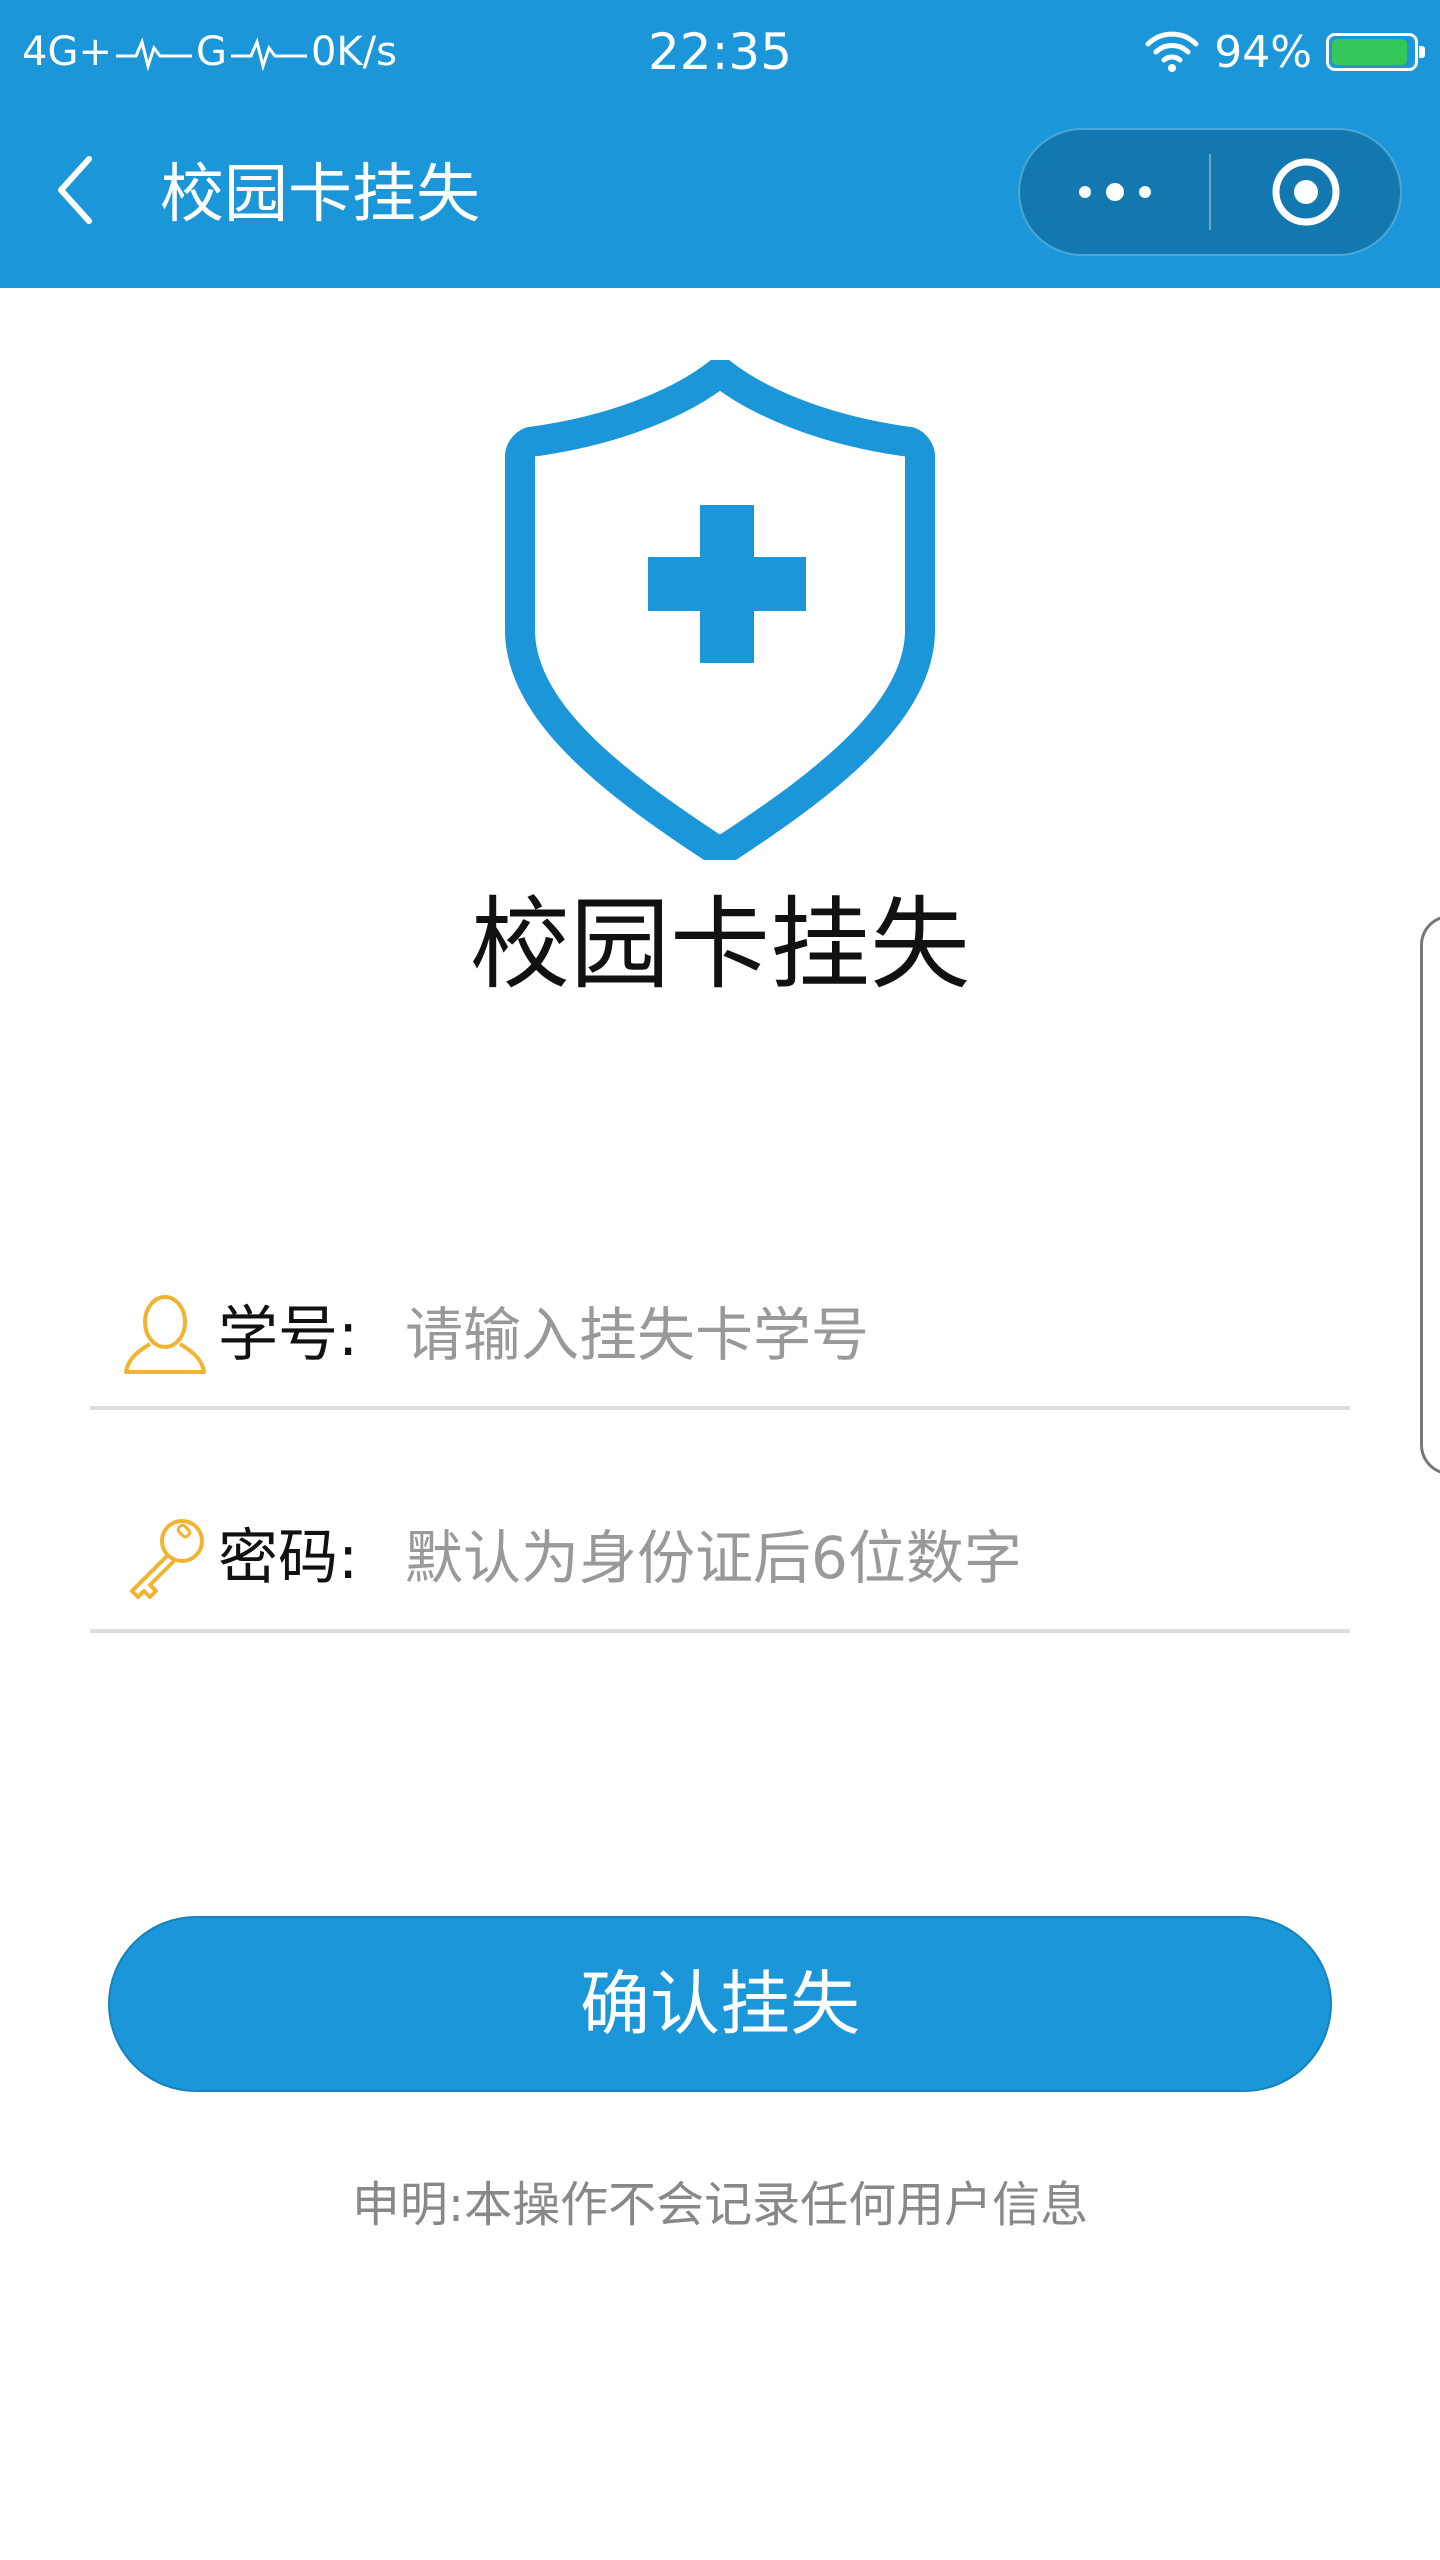 Image resolution: width=1440 pixels, height=2560 pixels. What do you see at coordinates (870, 1558) in the screenshot?
I see `password-input` at bounding box center [870, 1558].